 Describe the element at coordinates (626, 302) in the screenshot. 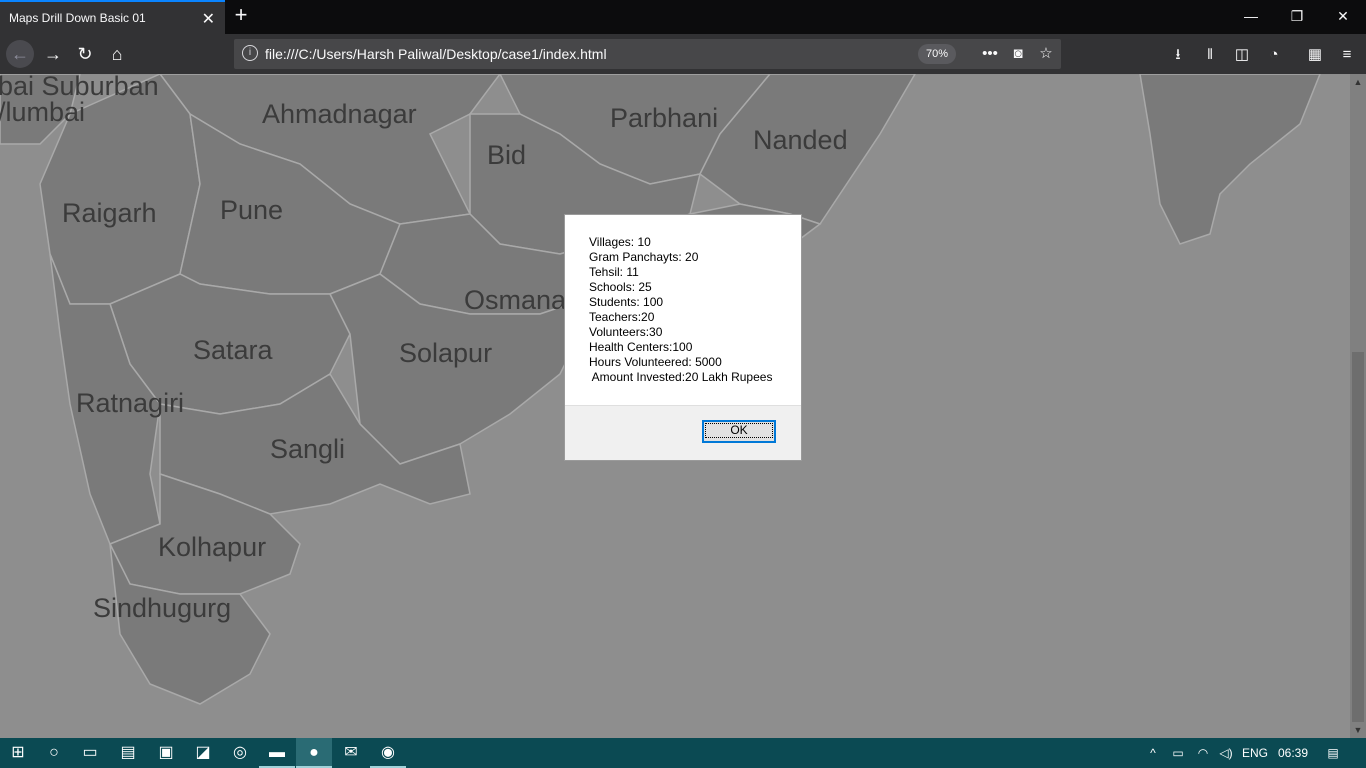

I see `alert-line-students: Students: 100` at that location.